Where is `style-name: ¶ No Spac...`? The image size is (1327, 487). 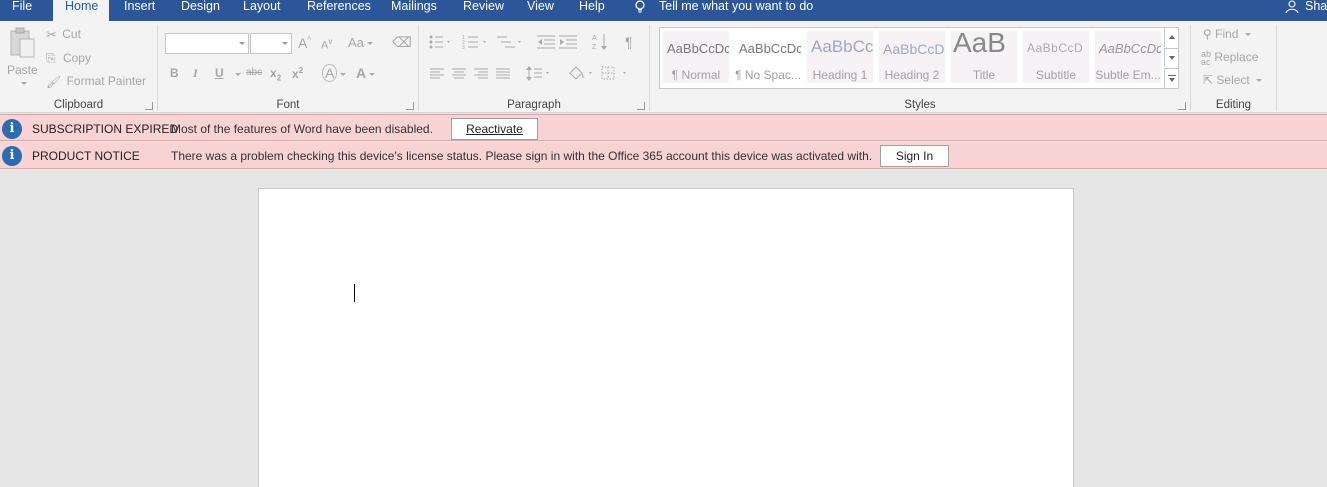
style-name: ¶ No Spac... is located at coordinates (768, 75).